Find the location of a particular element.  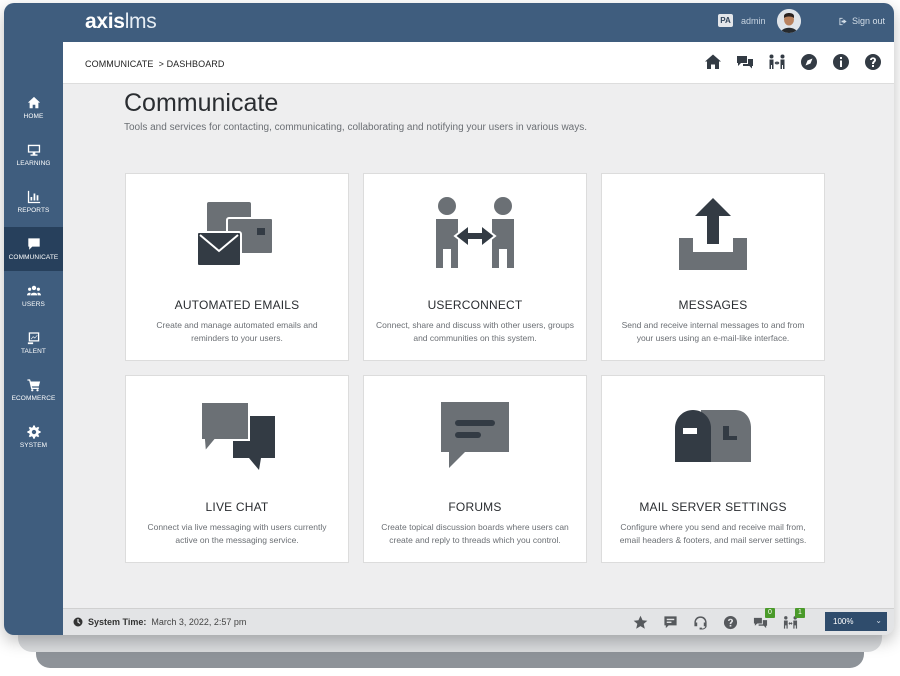

chat-bubbles-icon is located at coordinates (745, 62).